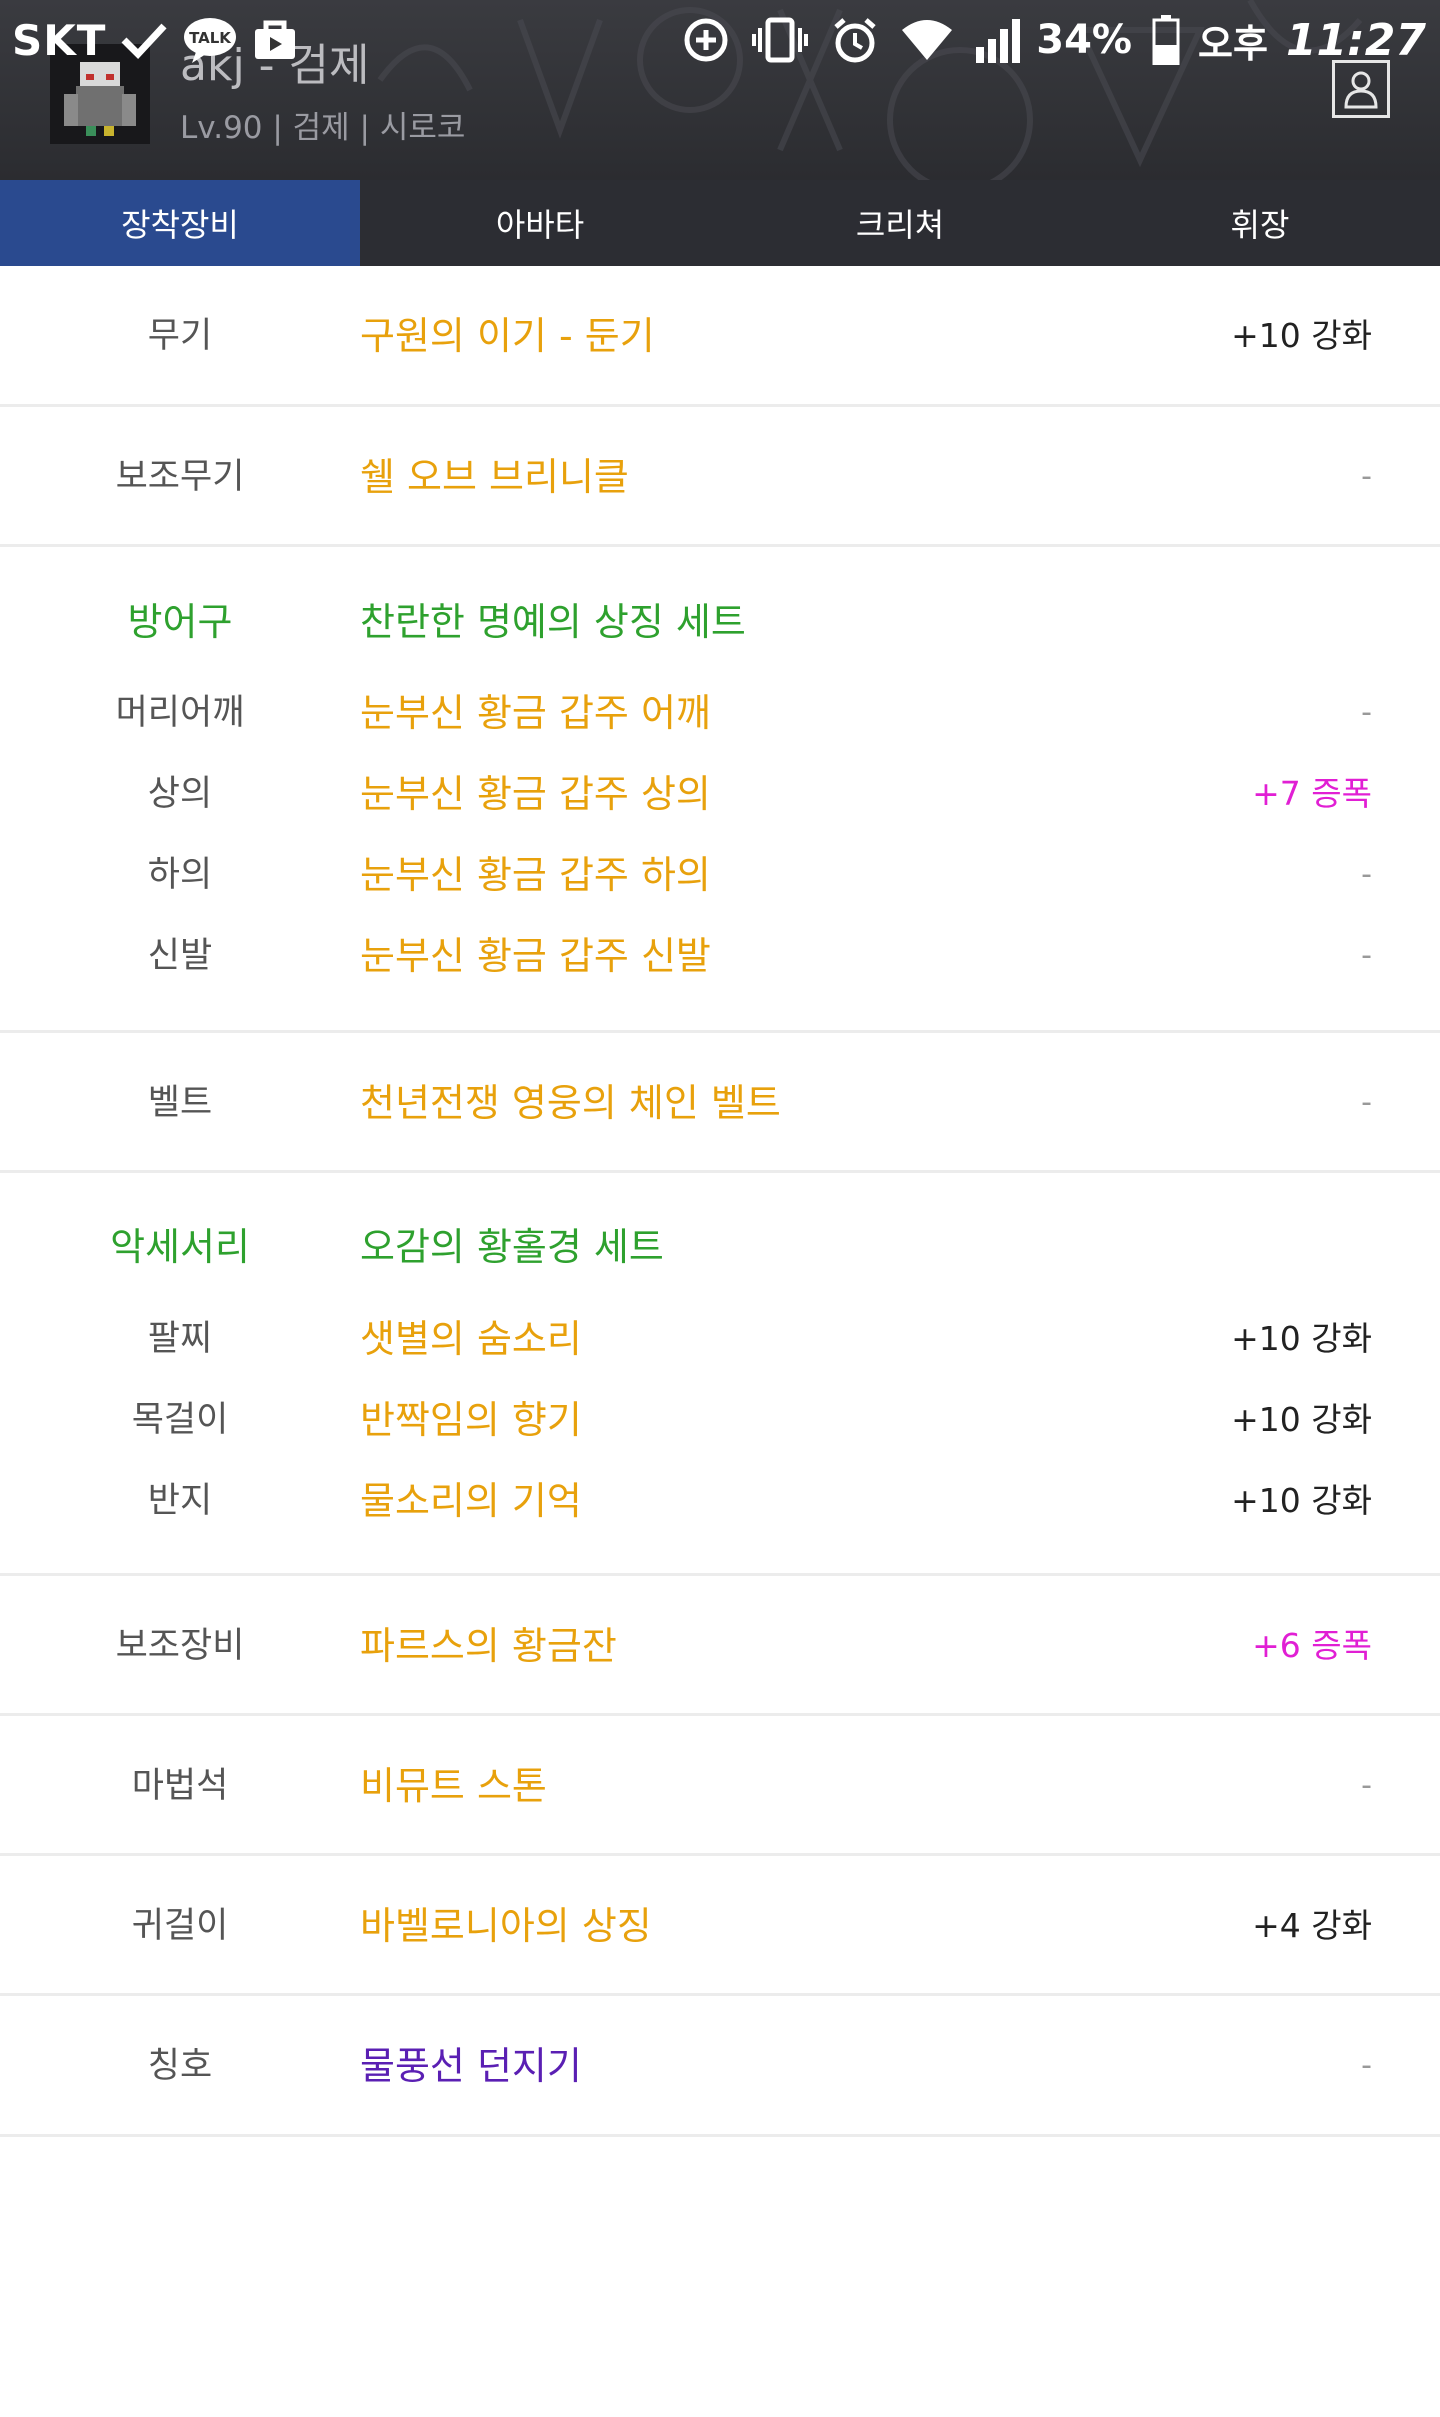 This screenshot has width=1440, height=2417. I want to click on equipment-row: 무기 구원의 이기 - 둔기 +10 강화, so click(720, 336).